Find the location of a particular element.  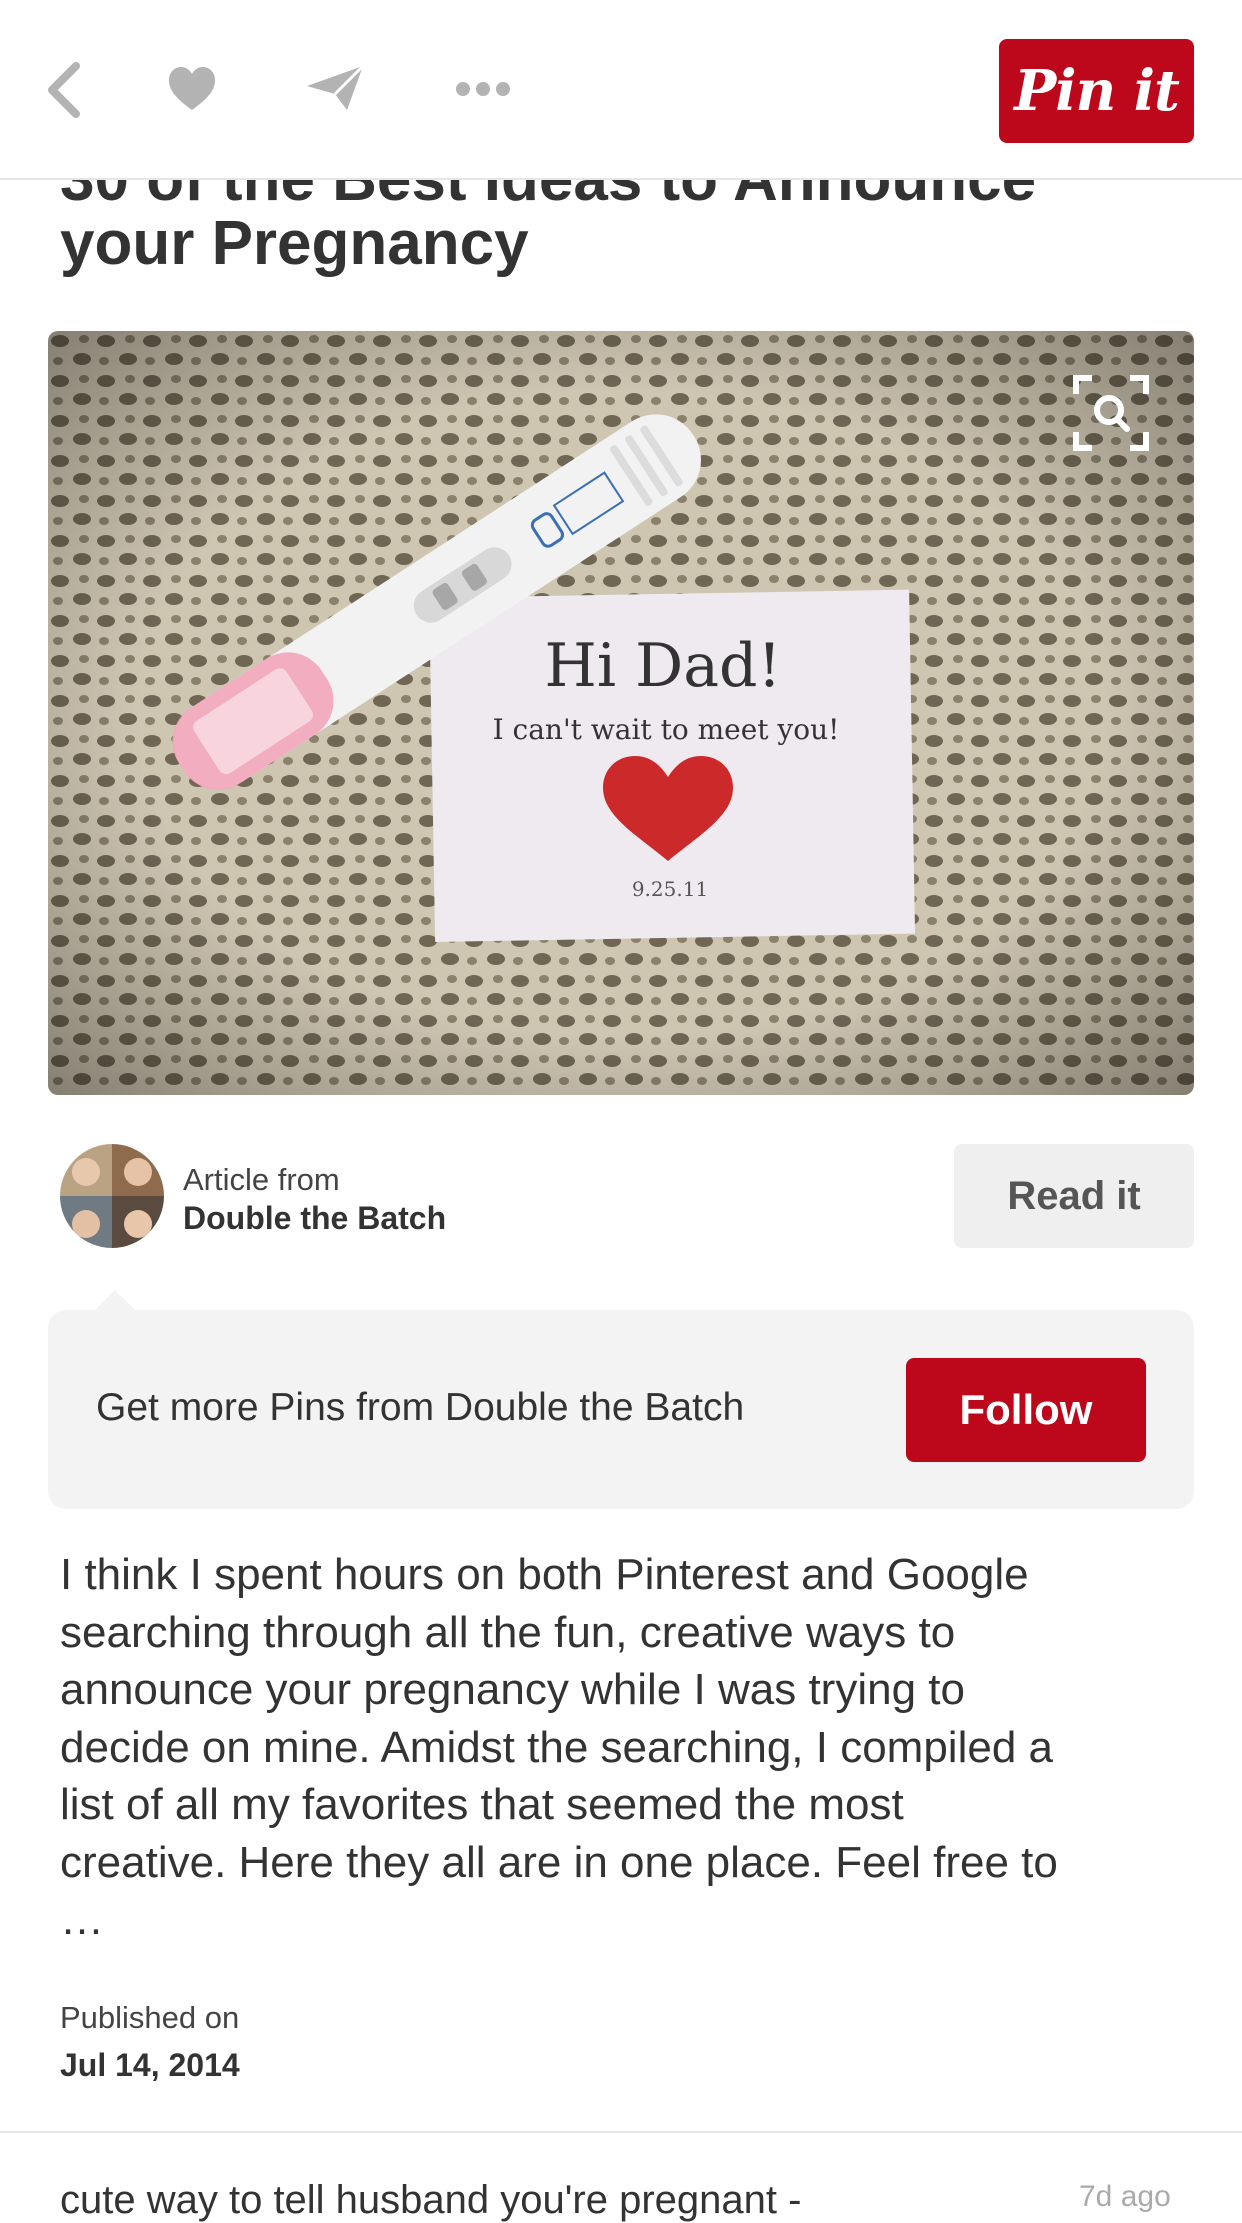

follow-button: Follow is located at coordinates (1026, 1410).